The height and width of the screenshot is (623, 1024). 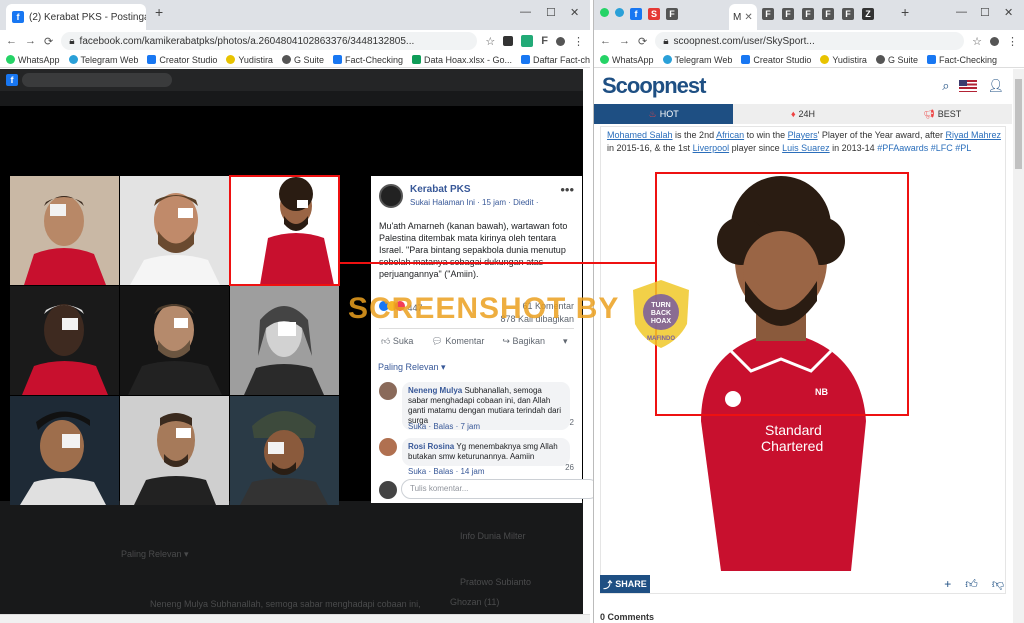 What do you see at coordinates (806, 148) in the screenshot?
I see `link-luis-suarez: Luis Suarez` at bounding box center [806, 148].